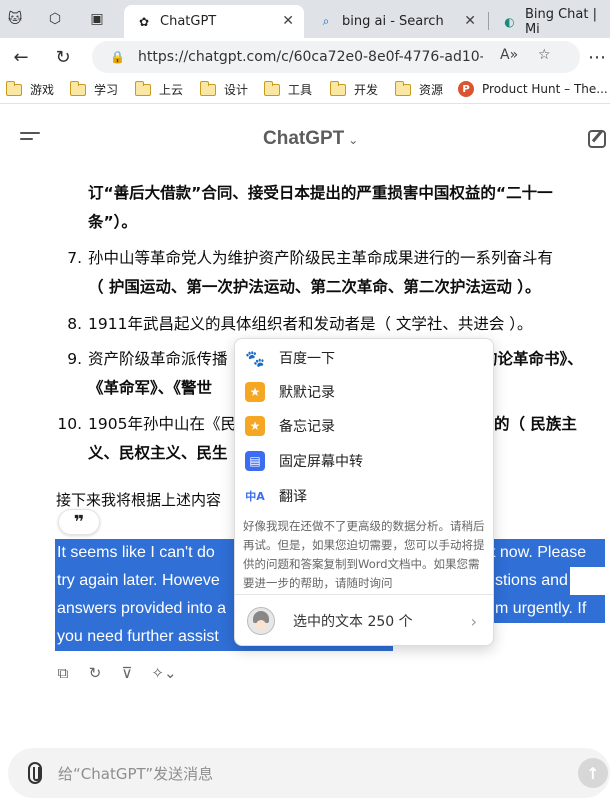 This screenshot has width=610, height=800. What do you see at coordinates (353, 622) in the screenshot?
I see `selected-count: 选中的文本 250 个` at bounding box center [353, 622].